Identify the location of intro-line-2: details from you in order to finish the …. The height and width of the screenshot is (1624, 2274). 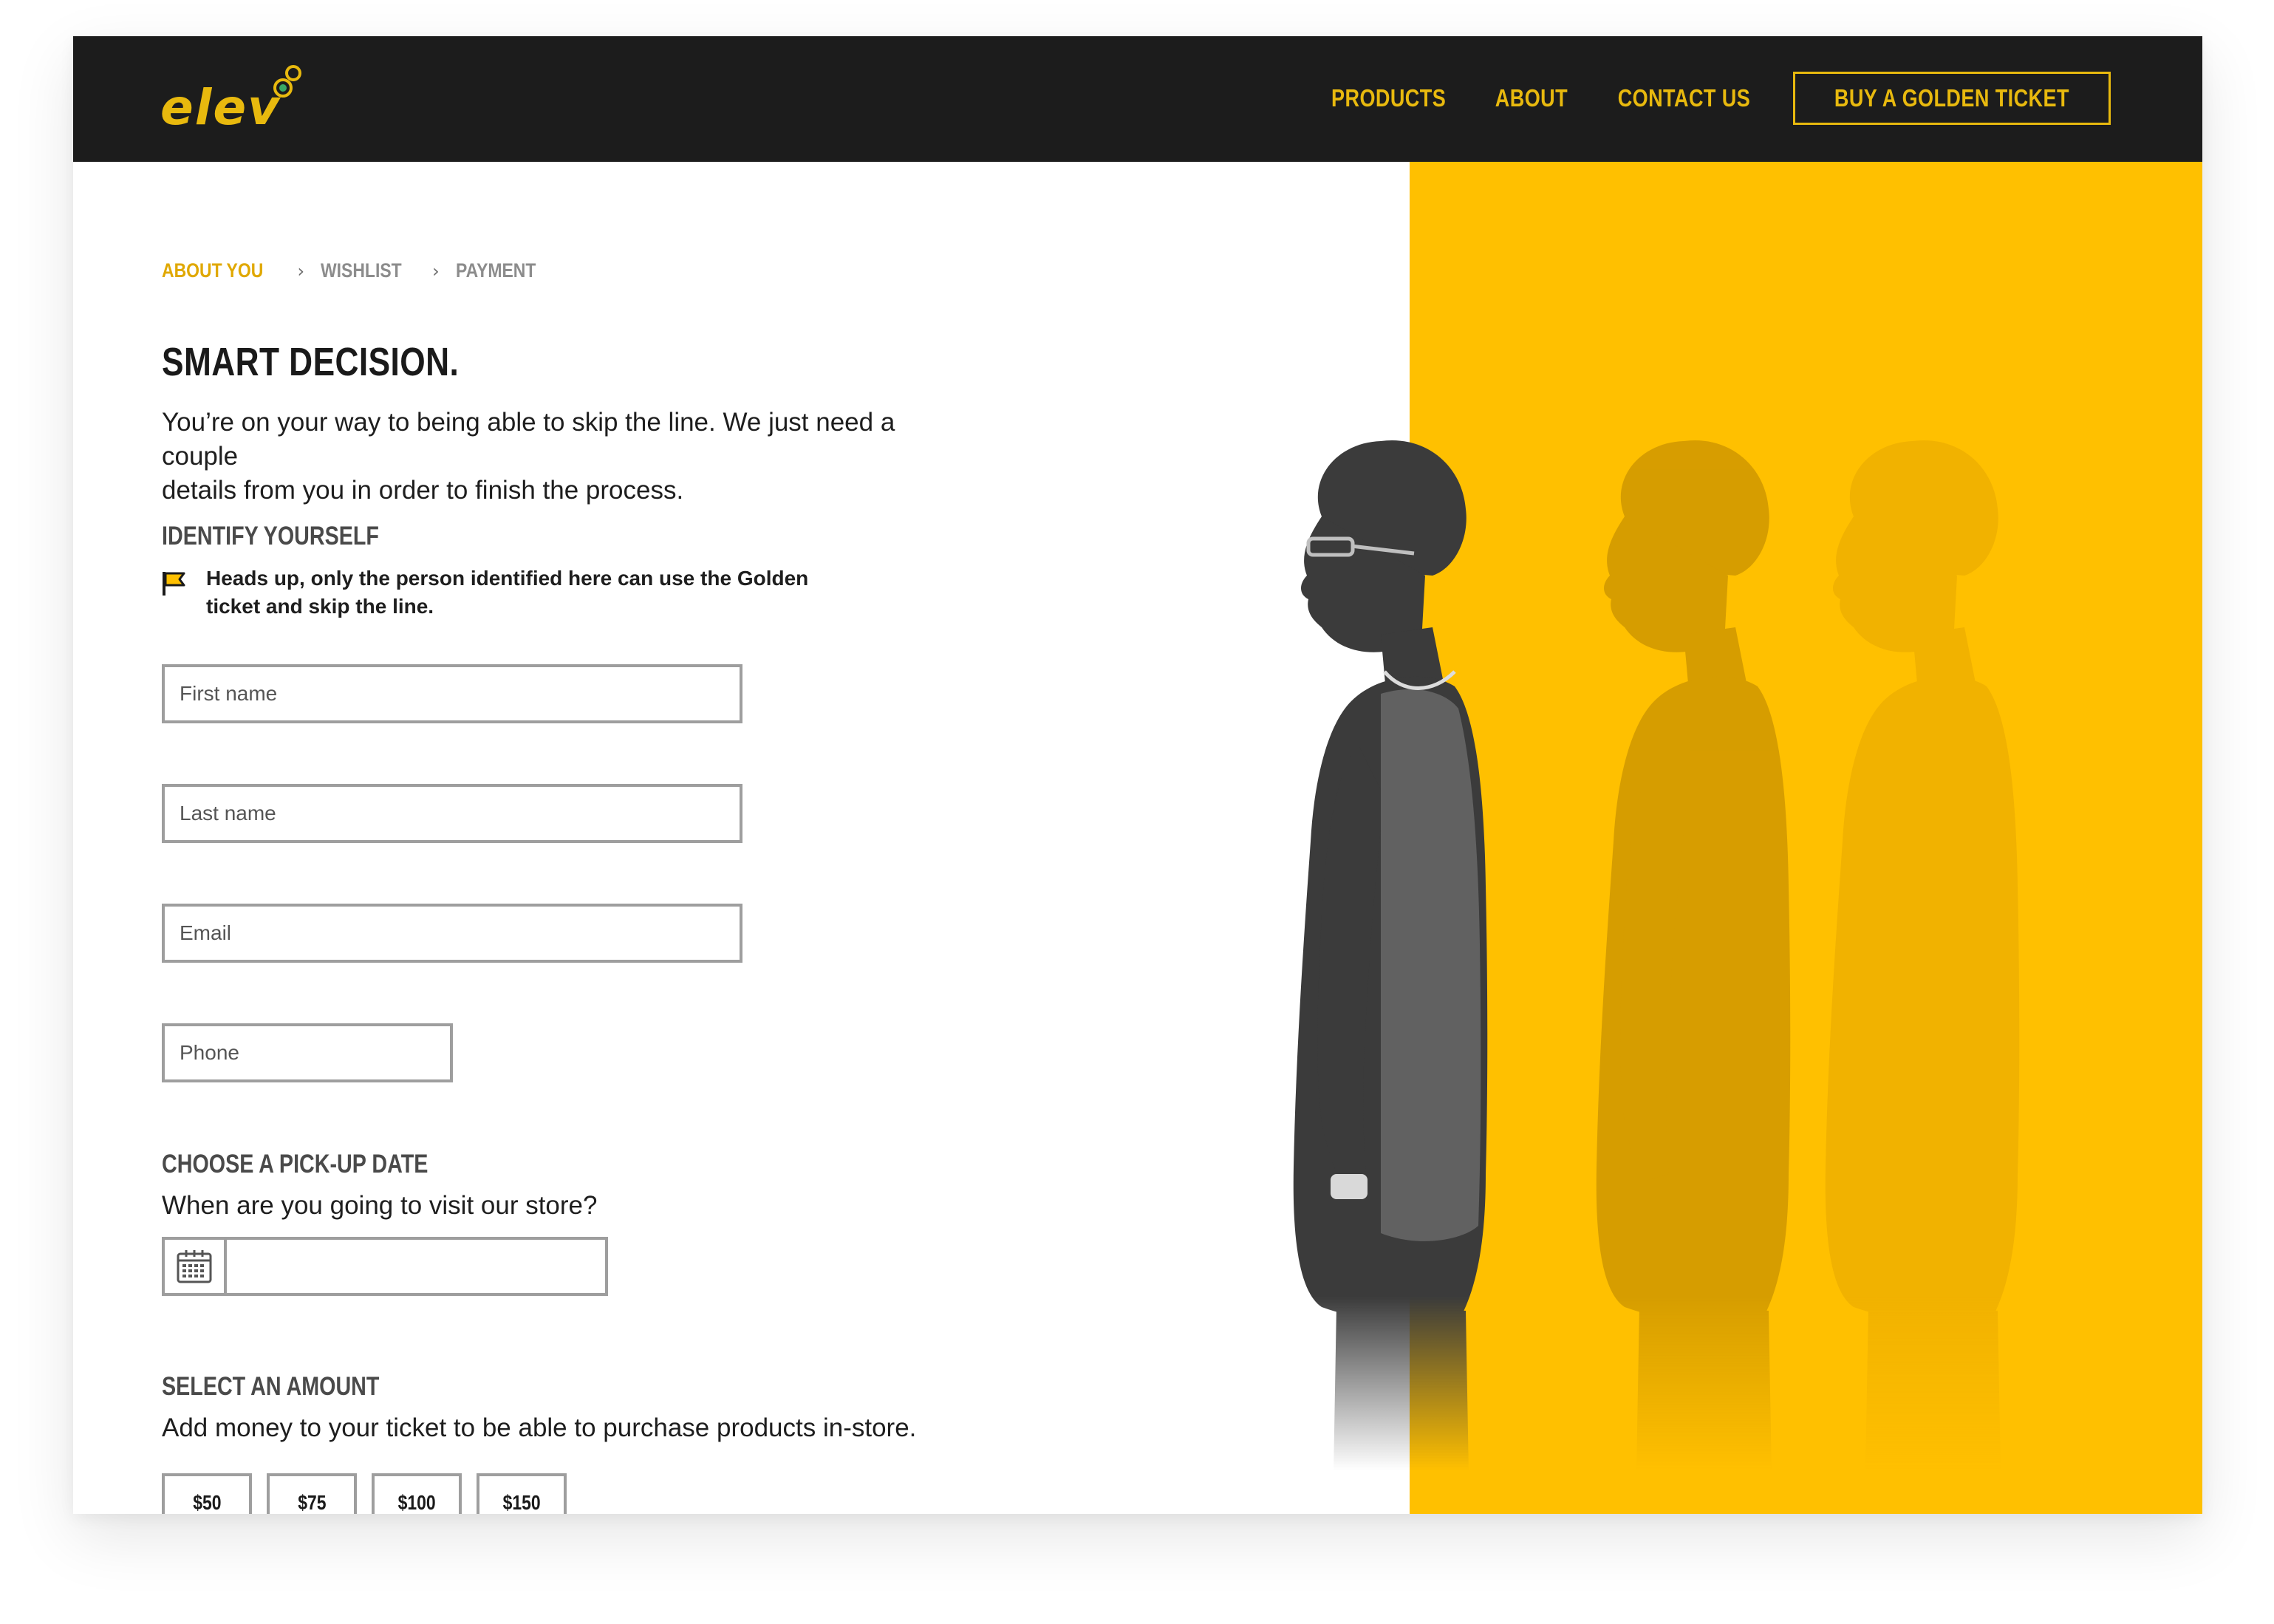
(423, 490).